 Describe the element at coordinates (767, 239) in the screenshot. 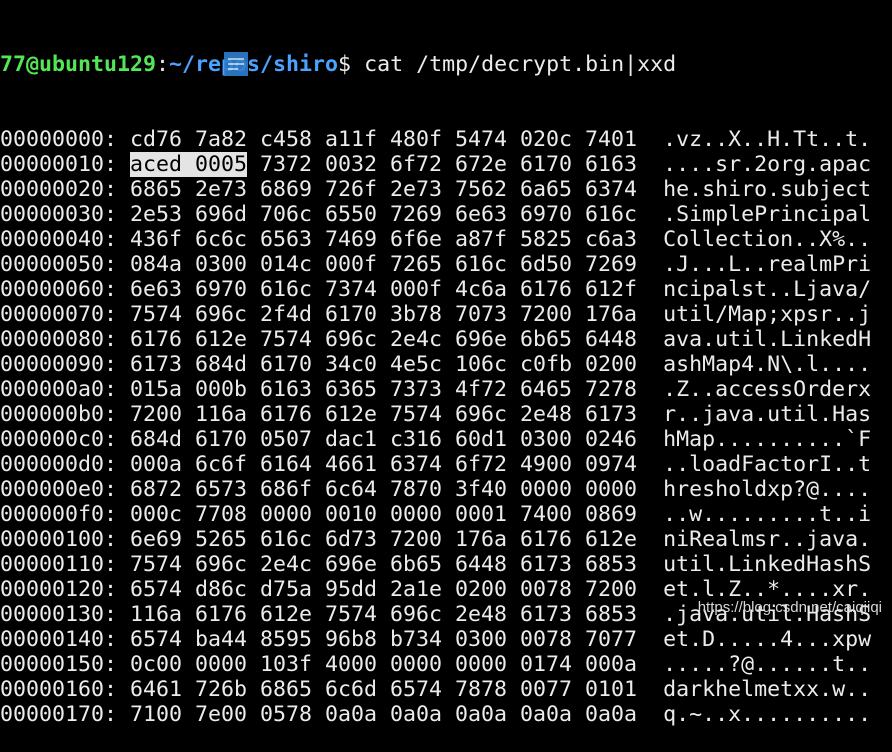

I see `row-ascii: Collection..X%..` at that location.